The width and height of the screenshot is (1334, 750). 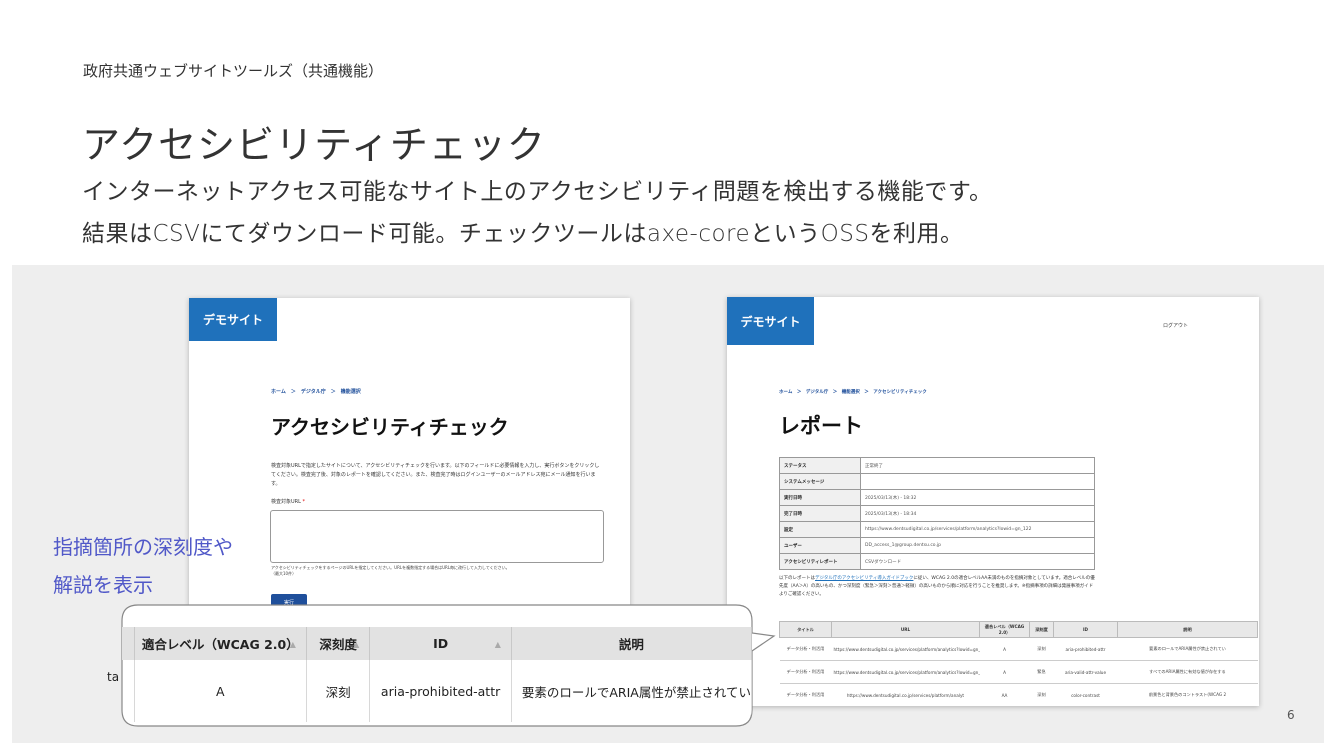 I want to click on zoomed-column-header, so click(x=128, y=643).